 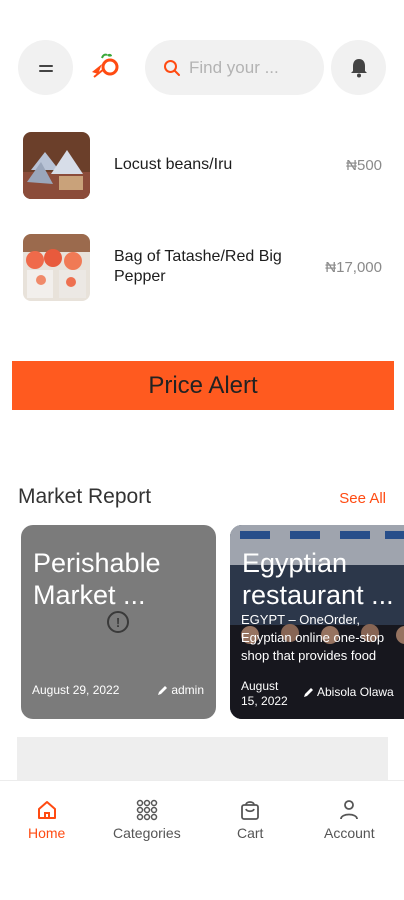 I want to click on market-report-title: Market Report, so click(x=85, y=496).